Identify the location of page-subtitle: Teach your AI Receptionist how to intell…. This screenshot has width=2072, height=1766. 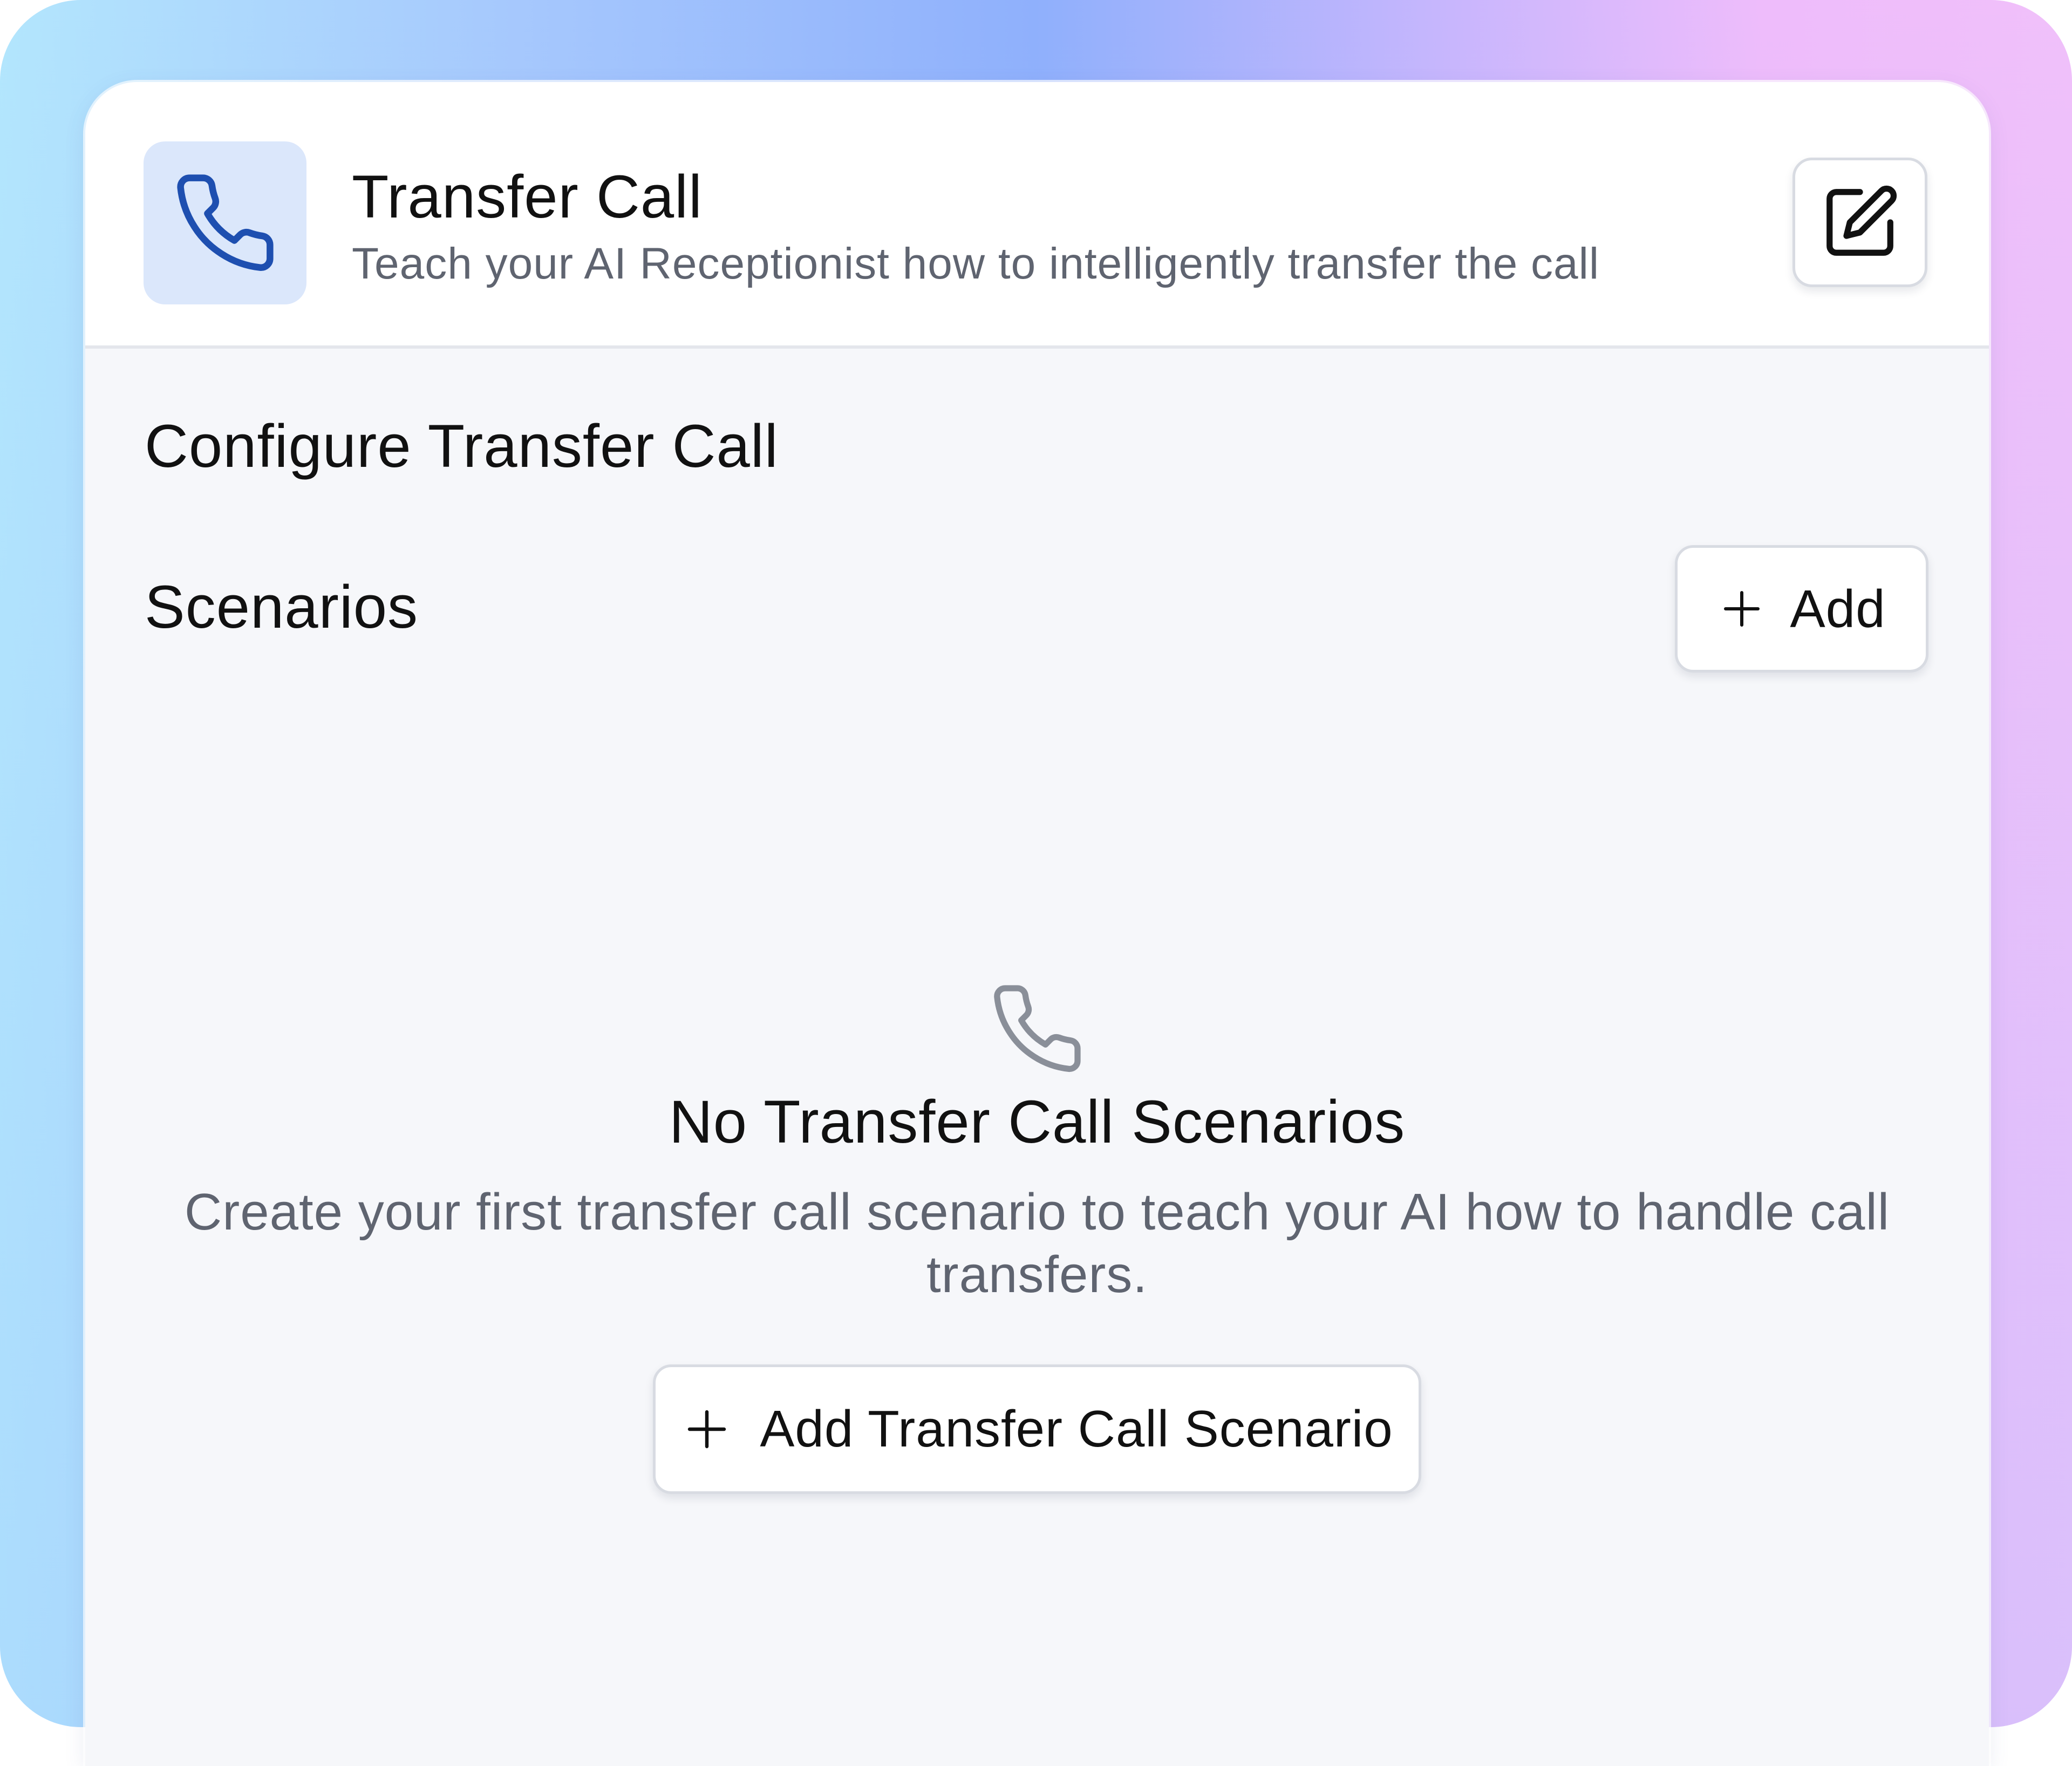
(976, 263).